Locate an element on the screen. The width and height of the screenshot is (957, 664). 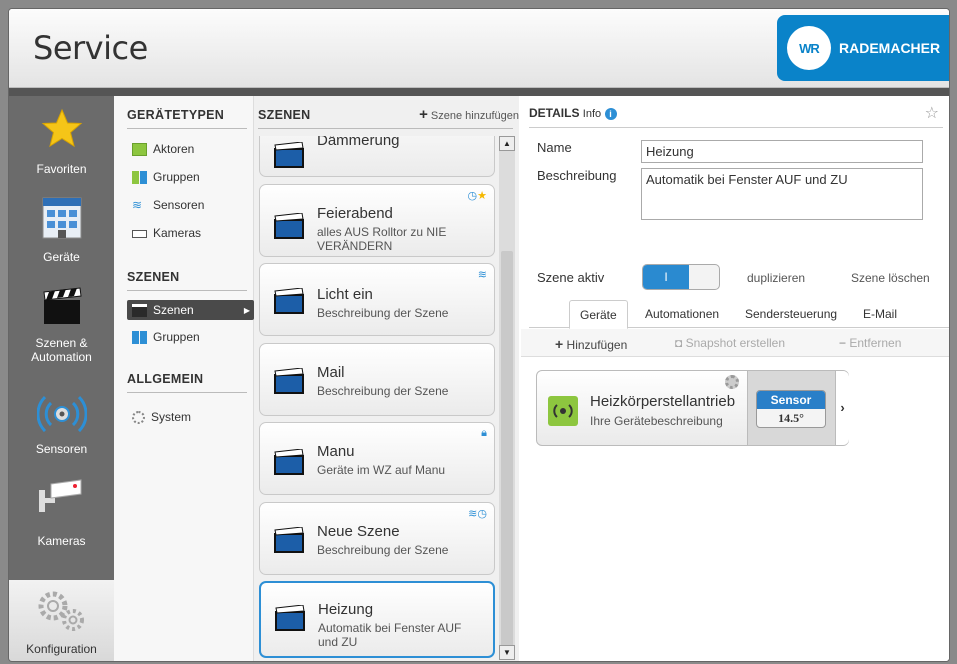
tab-automationen: Automationen is located at coordinates (682, 314).